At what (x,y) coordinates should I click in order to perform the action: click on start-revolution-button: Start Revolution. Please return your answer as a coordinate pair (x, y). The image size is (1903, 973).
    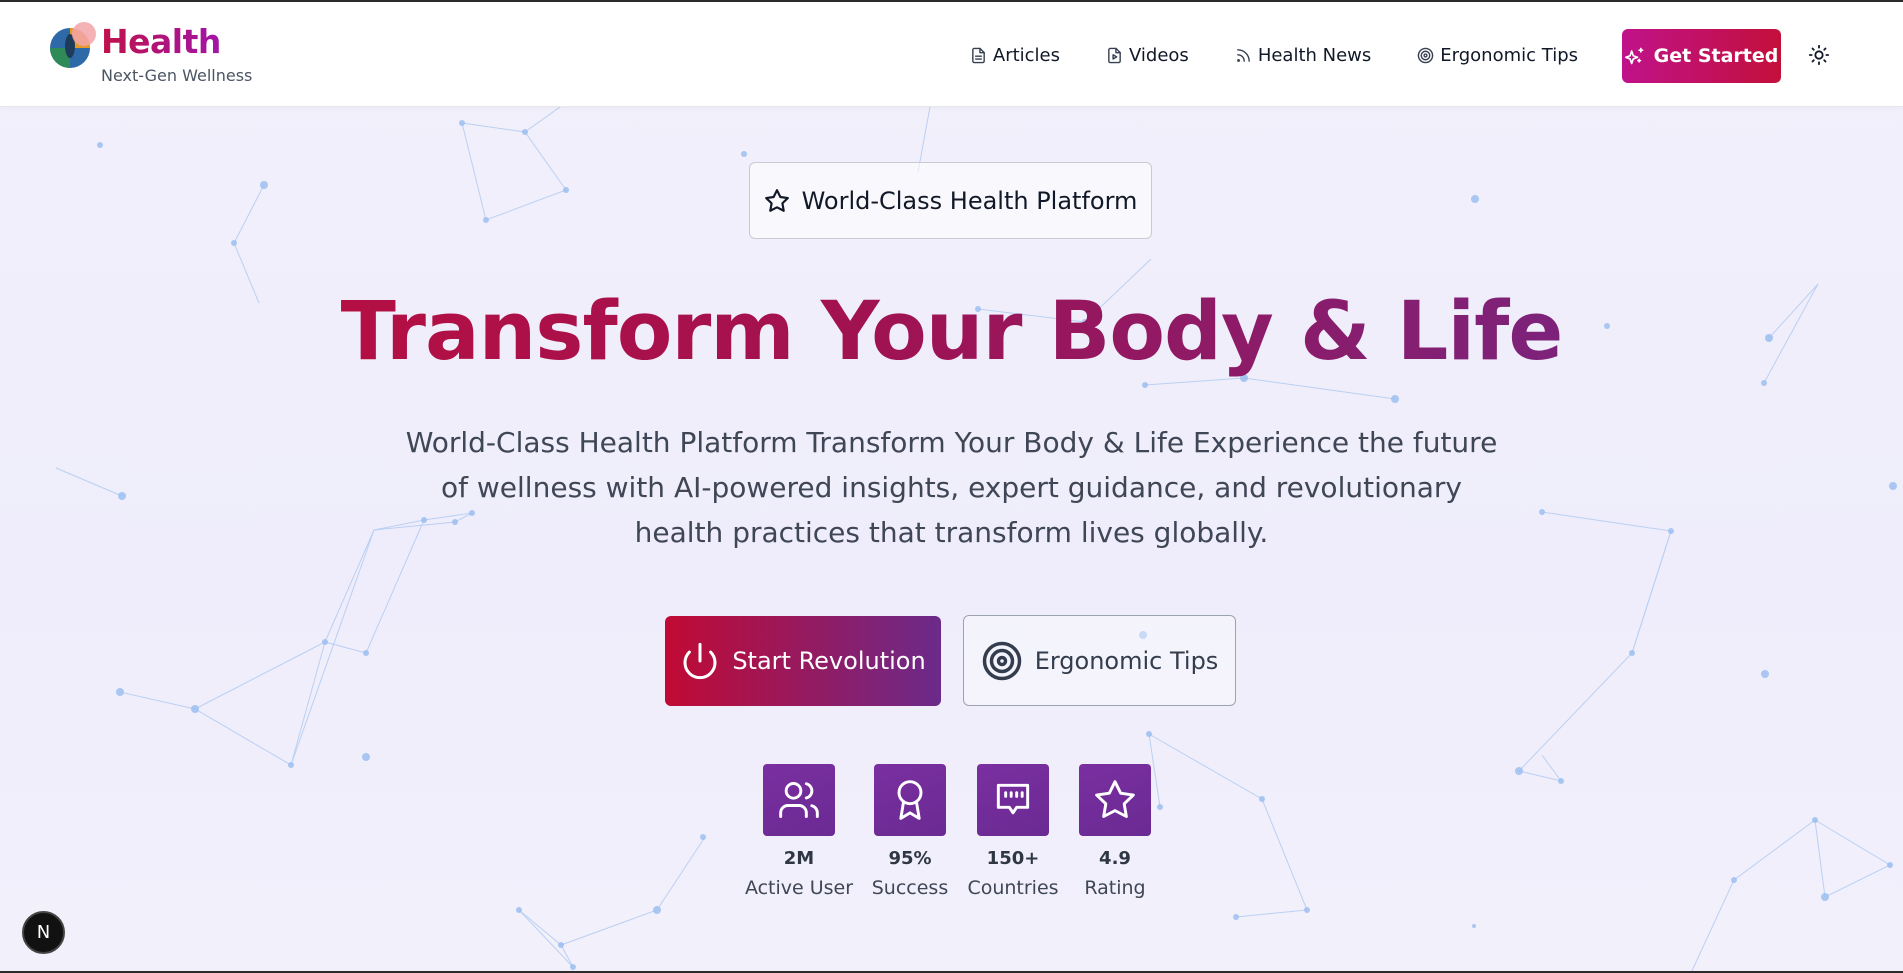
    Looking at the image, I should click on (803, 661).